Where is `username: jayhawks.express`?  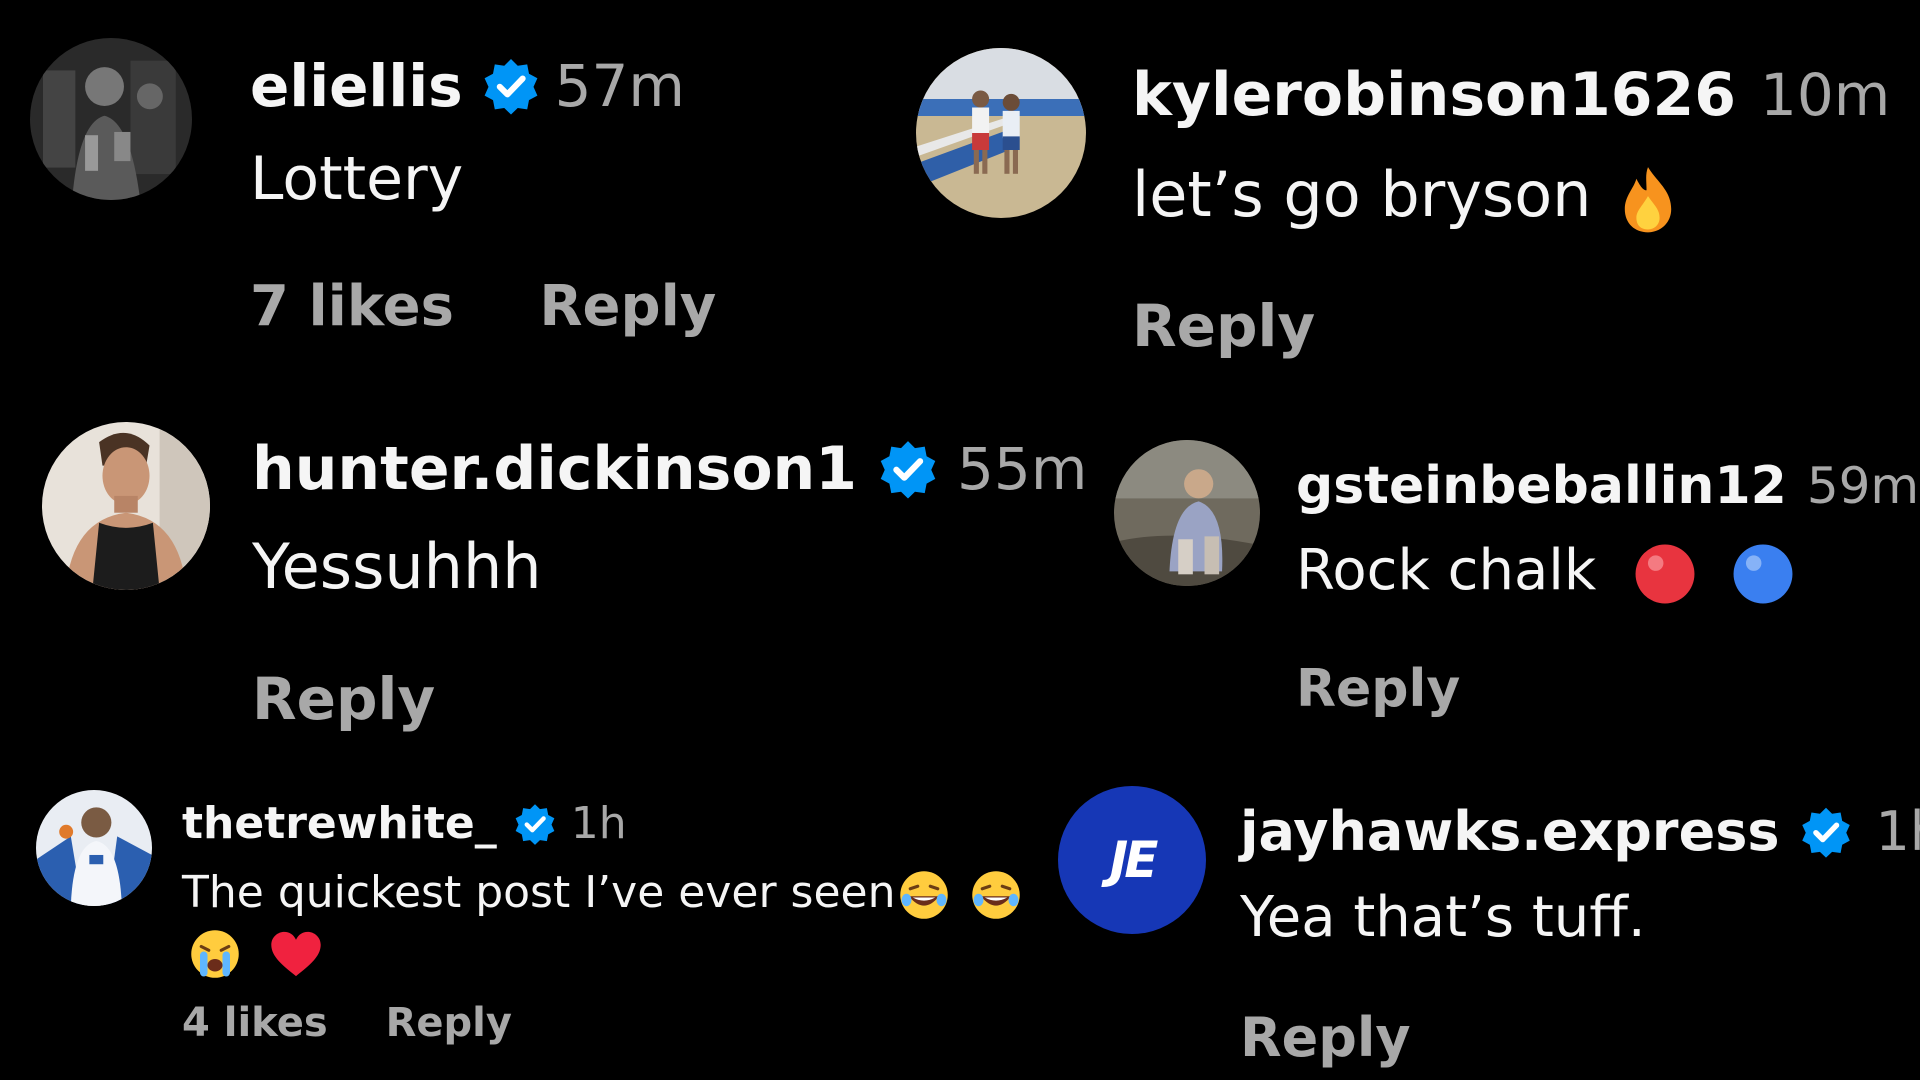
username: jayhawks.express is located at coordinates (1509, 831).